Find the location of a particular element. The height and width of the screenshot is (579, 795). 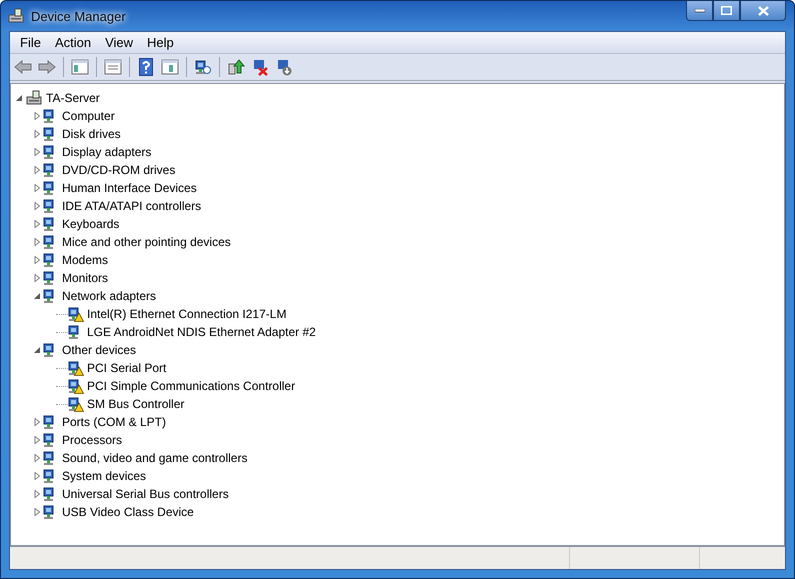

menu-item: Help is located at coordinates (161, 42).